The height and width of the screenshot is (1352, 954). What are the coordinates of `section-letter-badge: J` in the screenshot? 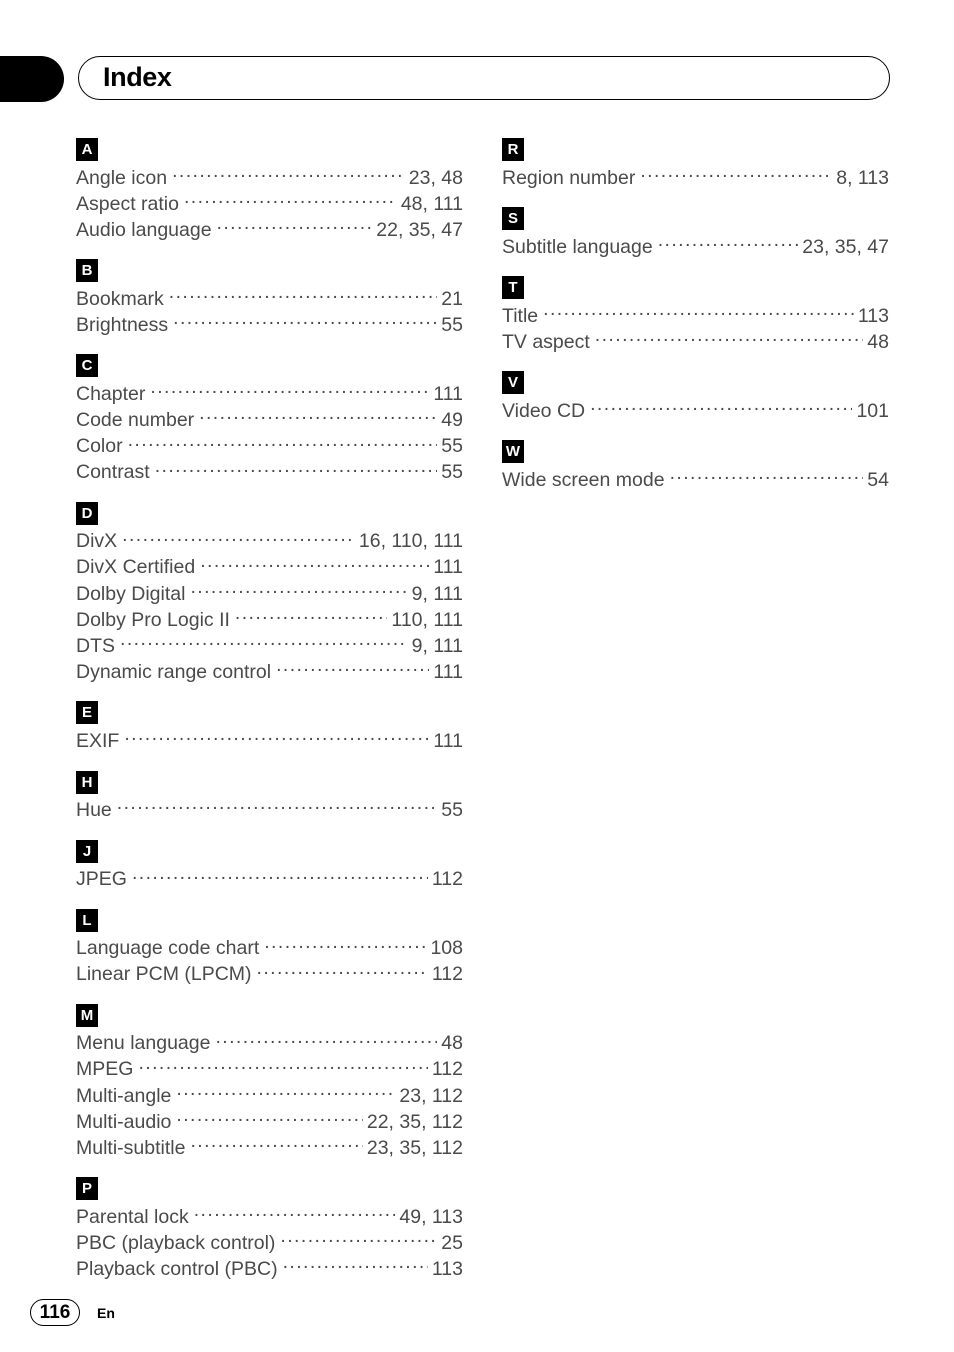 It's located at (87, 851).